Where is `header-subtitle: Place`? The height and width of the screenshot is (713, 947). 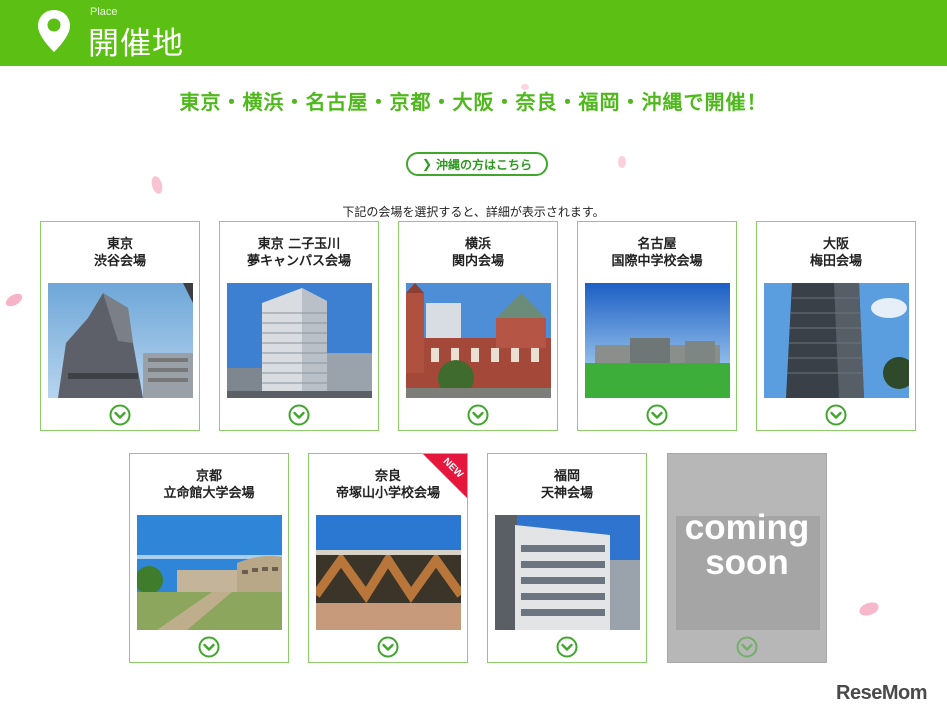 header-subtitle: Place is located at coordinates (104, 12).